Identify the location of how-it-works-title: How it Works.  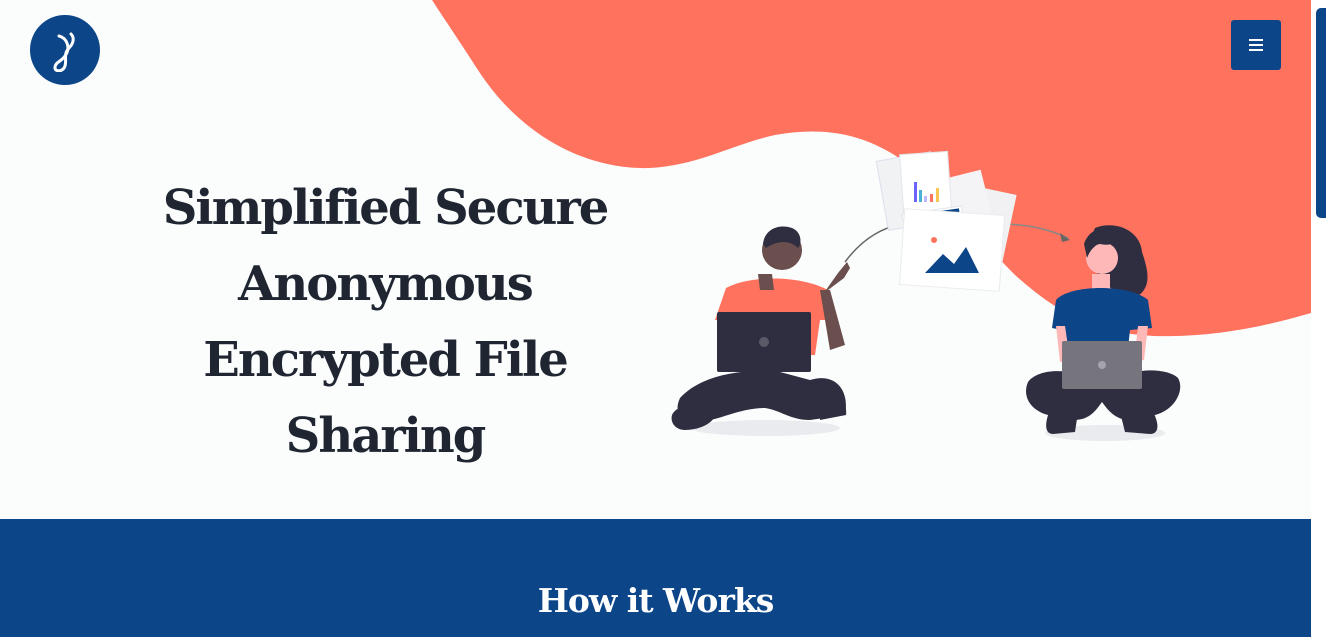
(656, 600).